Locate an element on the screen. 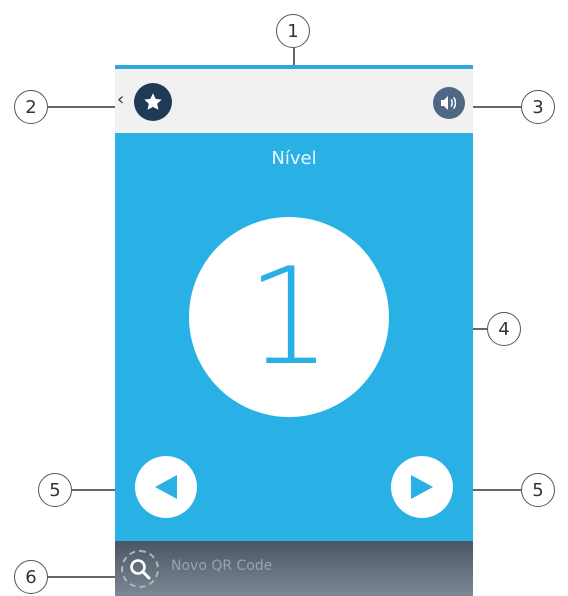 Image resolution: width=568 pixels, height=596 pixels. triangle-right-icon is located at coordinates (422, 487).